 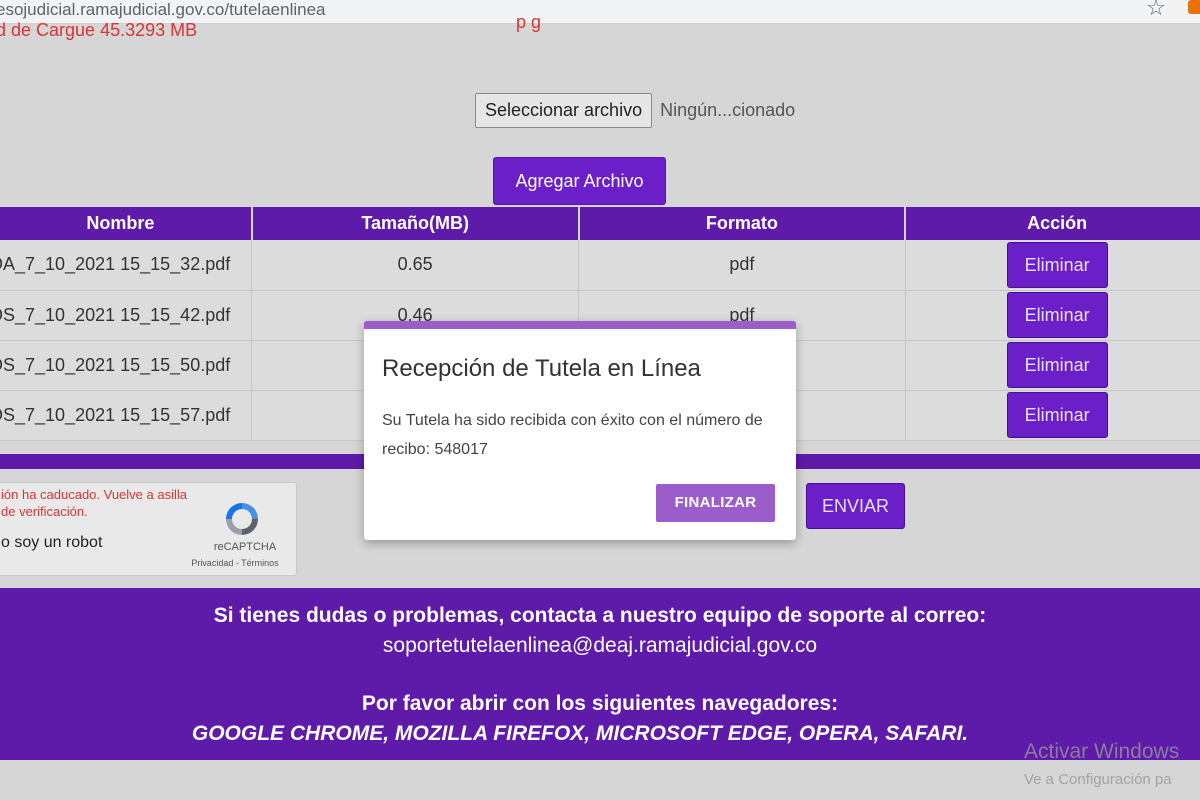 I want to click on modal-title: Recepción de Tutela en Línea, so click(x=541, y=368).